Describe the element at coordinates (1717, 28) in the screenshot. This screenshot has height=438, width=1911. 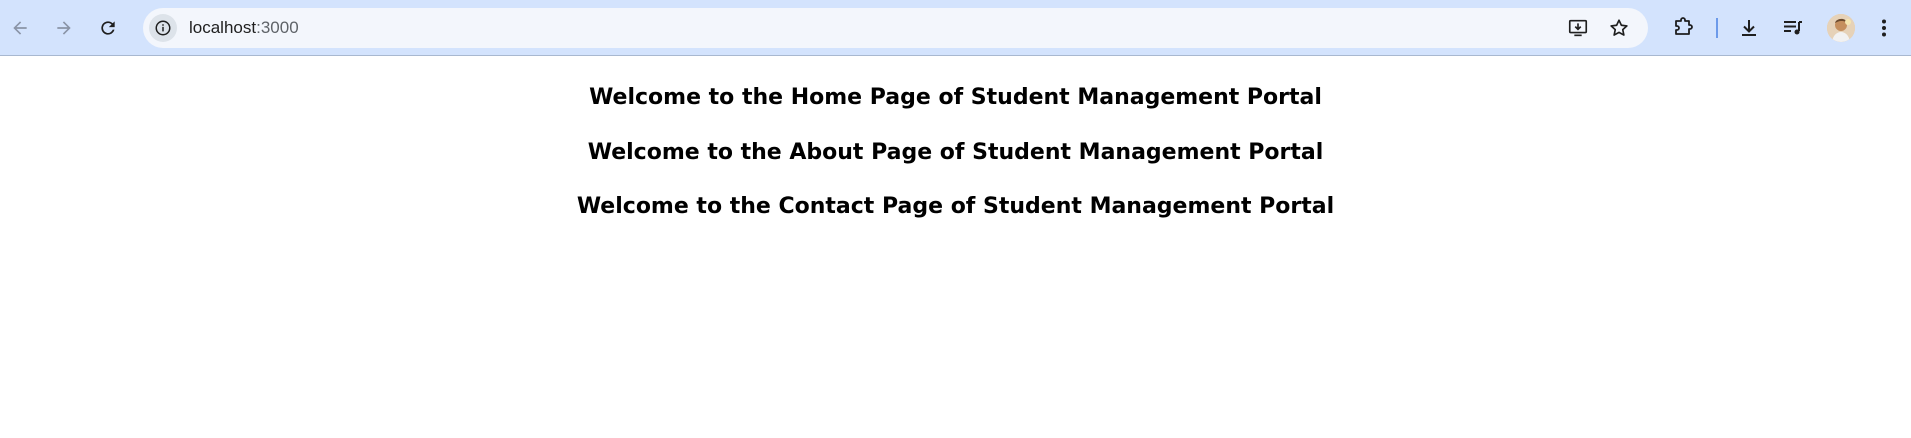
I see `toolbar-divider` at that location.